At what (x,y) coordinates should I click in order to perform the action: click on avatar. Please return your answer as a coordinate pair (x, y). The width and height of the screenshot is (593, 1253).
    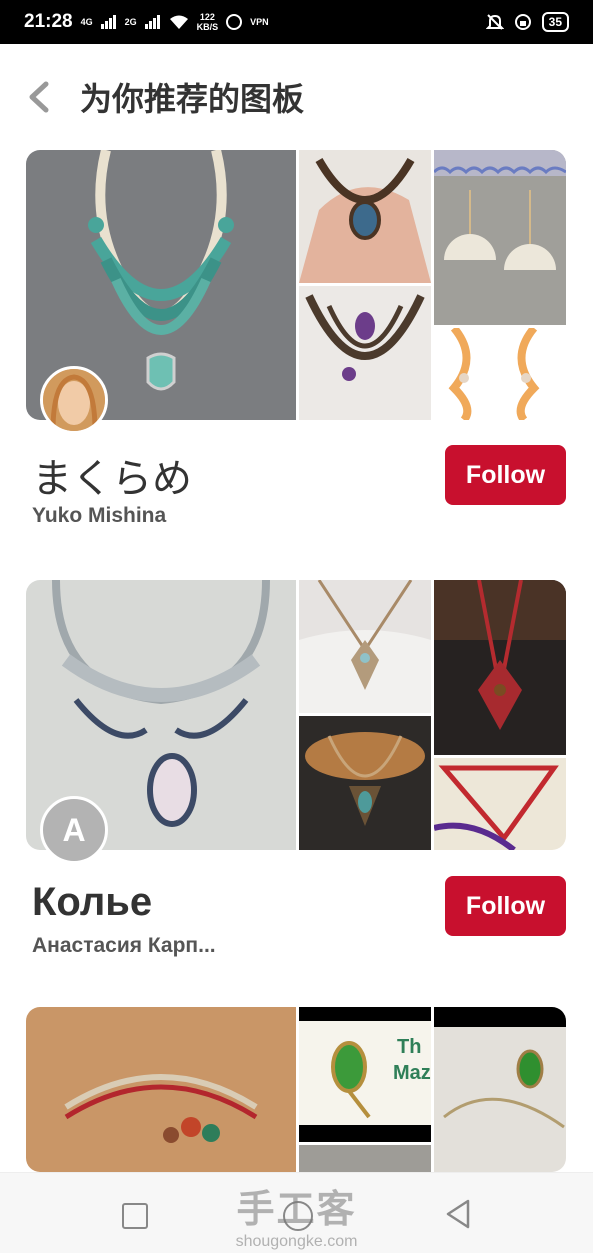
    Looking at the image, I should click on (74, 400).